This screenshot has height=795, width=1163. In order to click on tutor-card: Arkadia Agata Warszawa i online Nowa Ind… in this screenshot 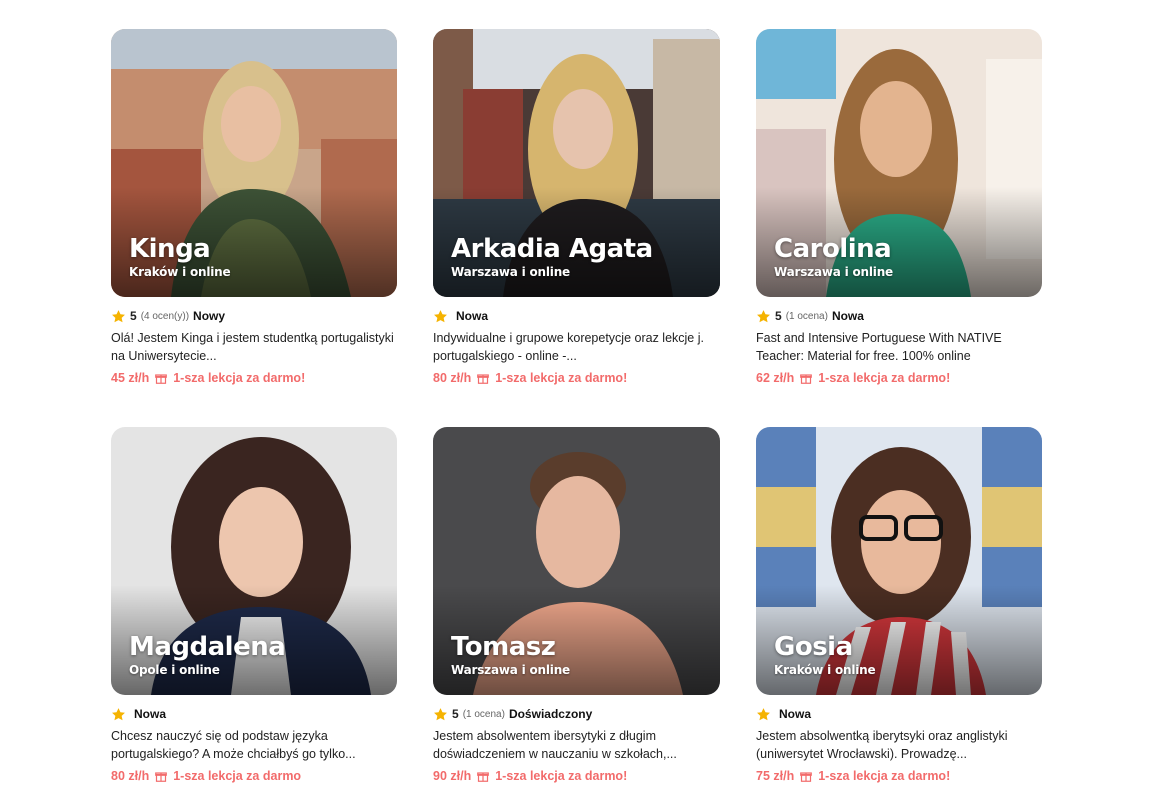, I will do `click(576, 228)`.